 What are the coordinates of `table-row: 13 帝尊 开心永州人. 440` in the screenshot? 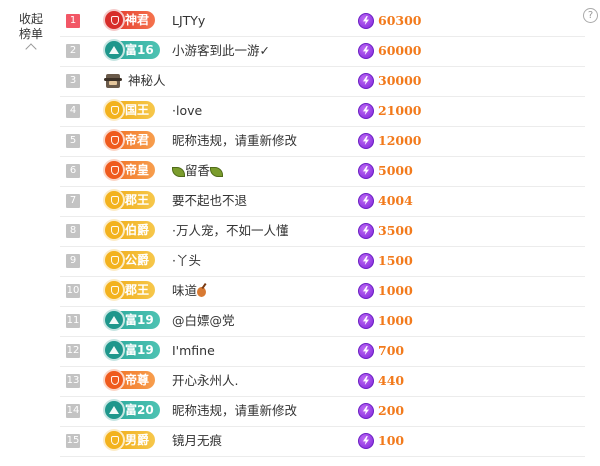 It's located at (322, 382).